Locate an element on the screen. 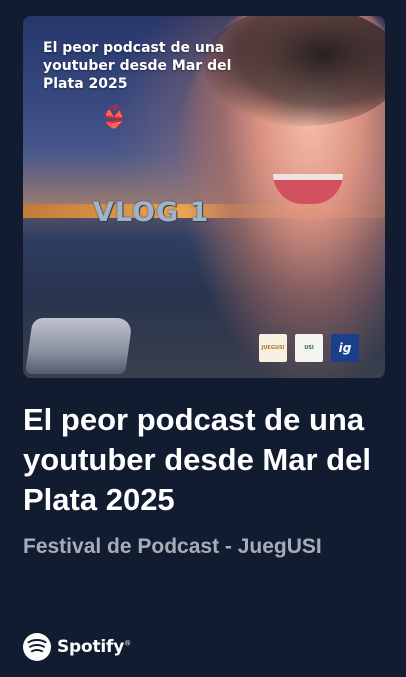  cover-chair is located at coordinates (79, 346).